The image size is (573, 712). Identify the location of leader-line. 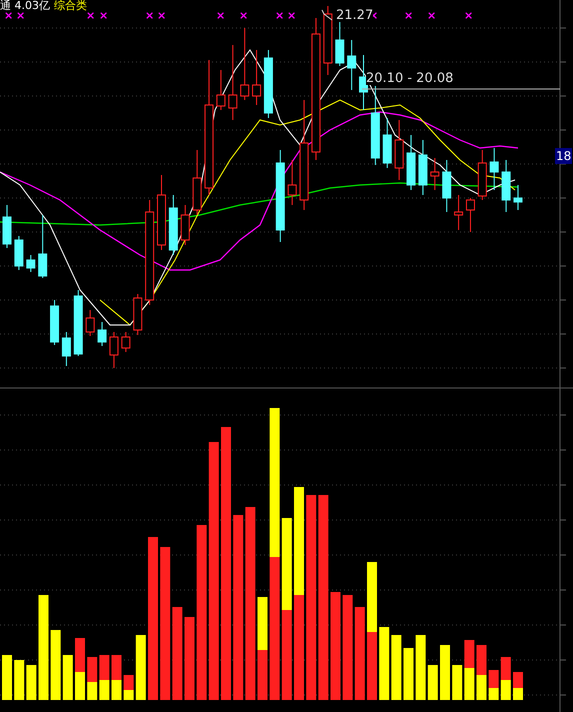
(327, 15).